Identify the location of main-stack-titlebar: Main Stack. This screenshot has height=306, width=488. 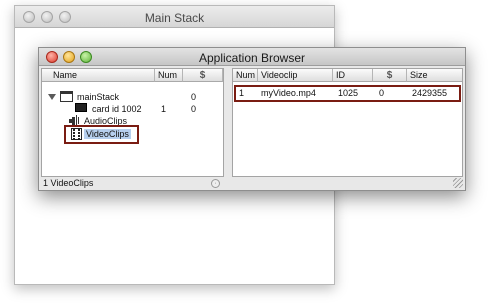
(174, 17).